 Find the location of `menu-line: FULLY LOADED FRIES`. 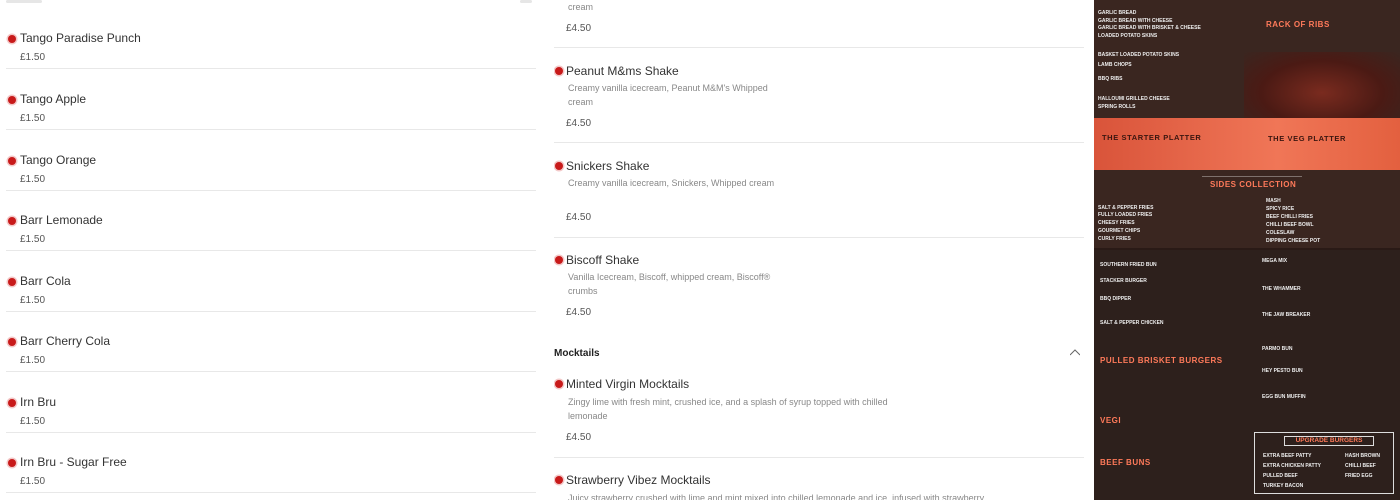

menu-line: FULLY LOADED FRIES is located at coordinates (1125, 215).